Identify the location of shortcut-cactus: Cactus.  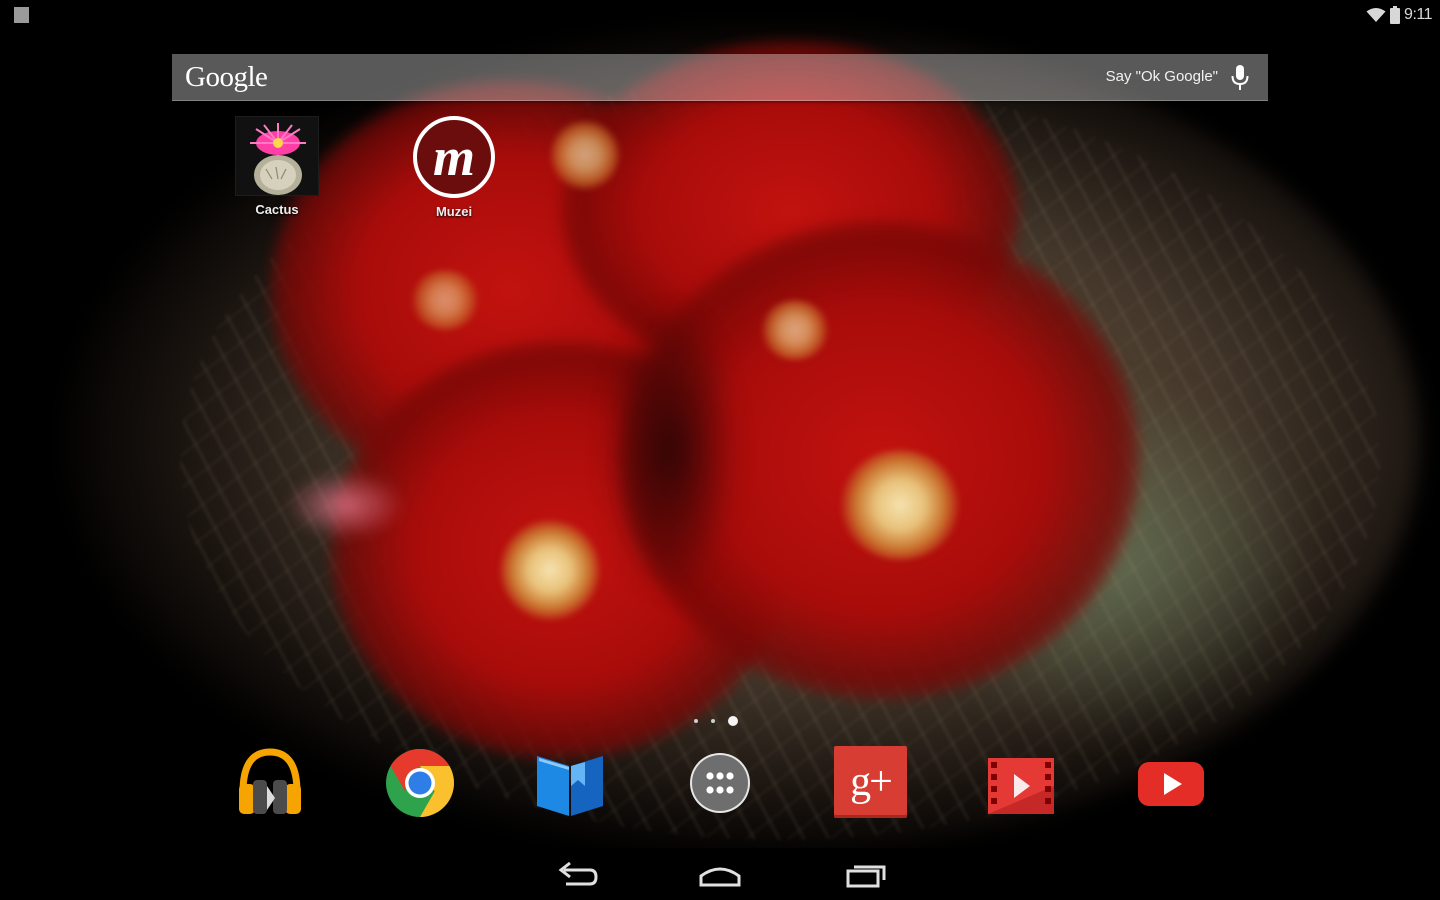
(277, 166).